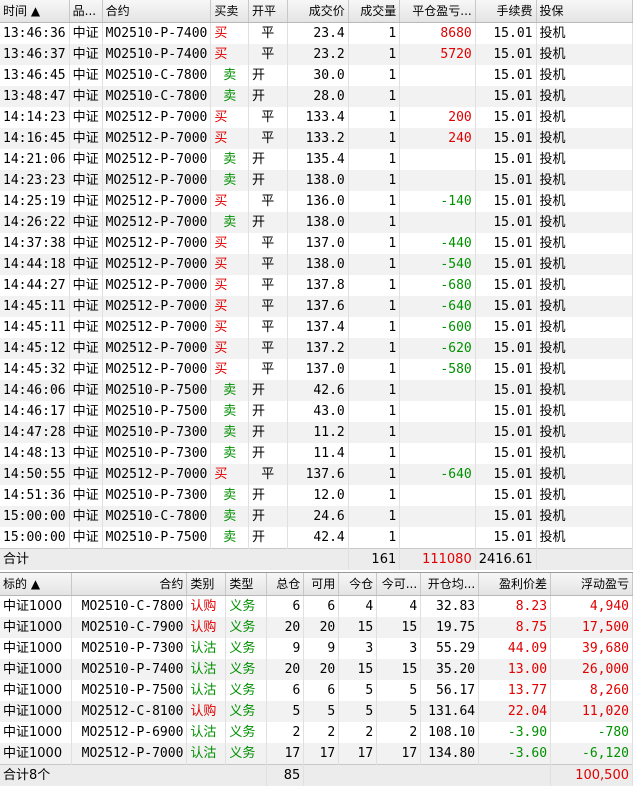 The width and height of the screenshot is (633, 787). I want to click on position-contract: MO2510-P-7500, so click(129, 690).